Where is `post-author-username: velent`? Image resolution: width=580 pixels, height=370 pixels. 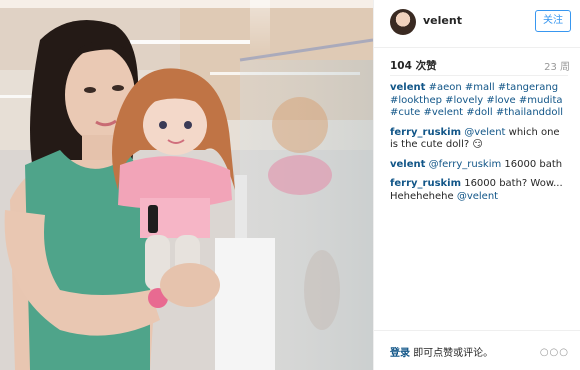
post-author-username: velent is located at coordinates (442, 20).